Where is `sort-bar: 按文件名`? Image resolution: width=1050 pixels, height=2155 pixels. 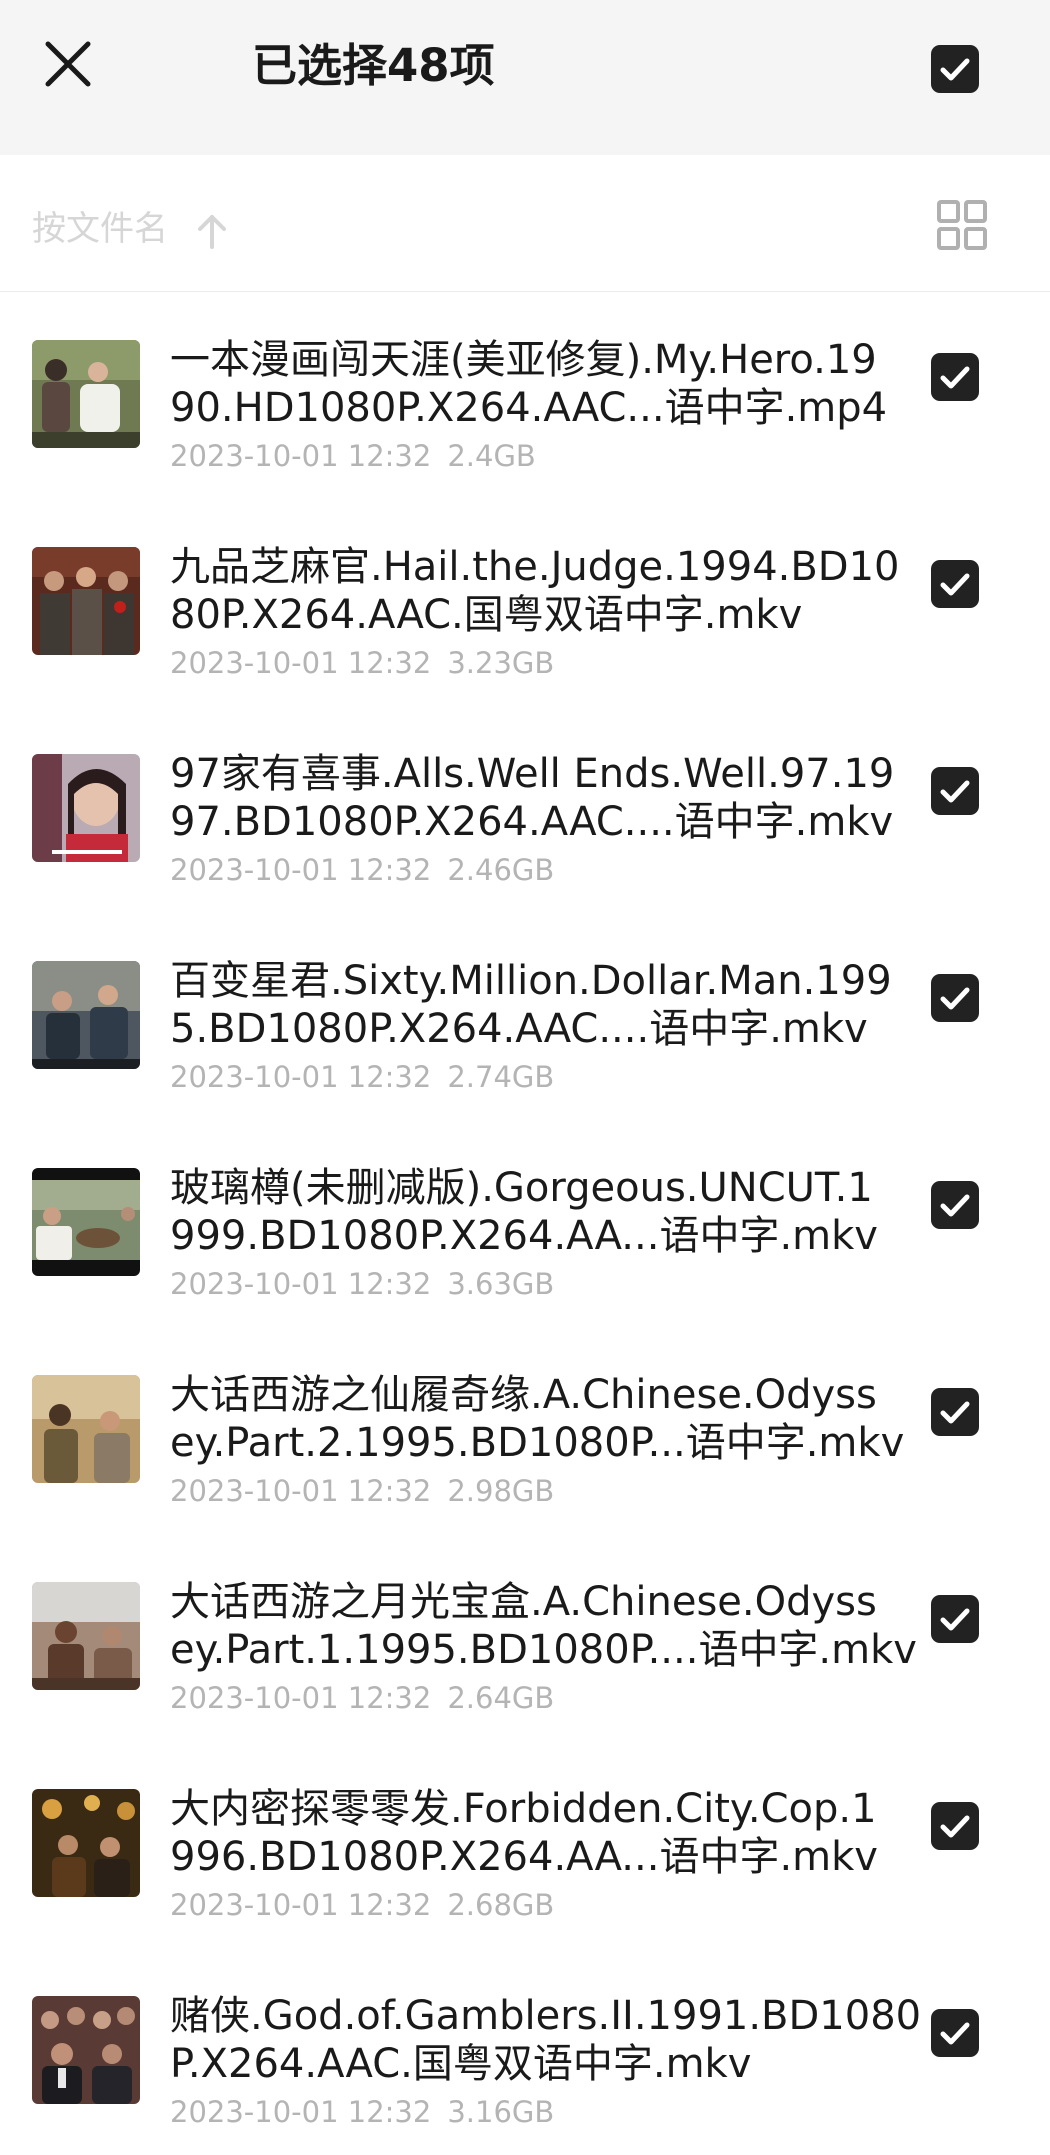
sort-bar: 按文件名 is located at coordinates (525, 223).